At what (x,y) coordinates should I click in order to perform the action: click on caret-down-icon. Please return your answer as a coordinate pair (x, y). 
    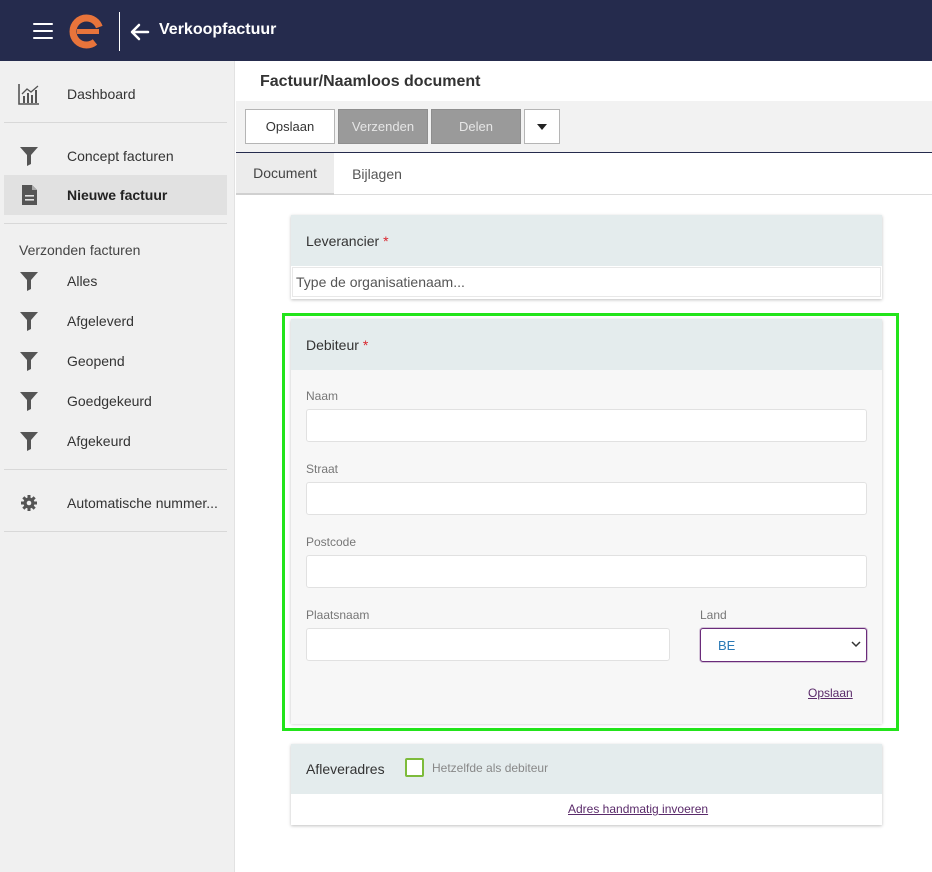
    Looking at the image, I should click on (542, 126).